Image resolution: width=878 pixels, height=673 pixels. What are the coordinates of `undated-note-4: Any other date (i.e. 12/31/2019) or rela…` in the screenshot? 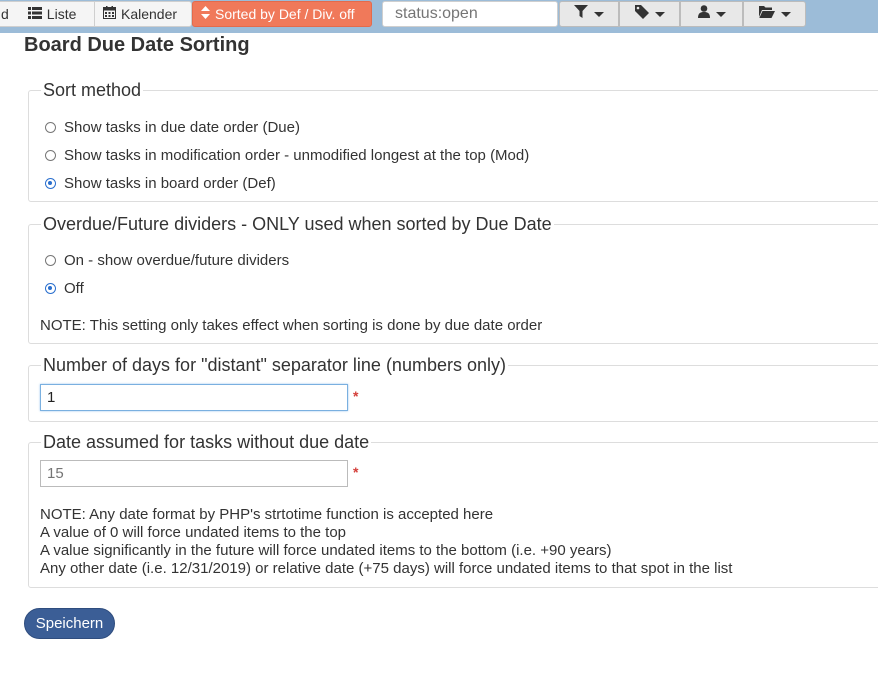 It's located at (386, 568).